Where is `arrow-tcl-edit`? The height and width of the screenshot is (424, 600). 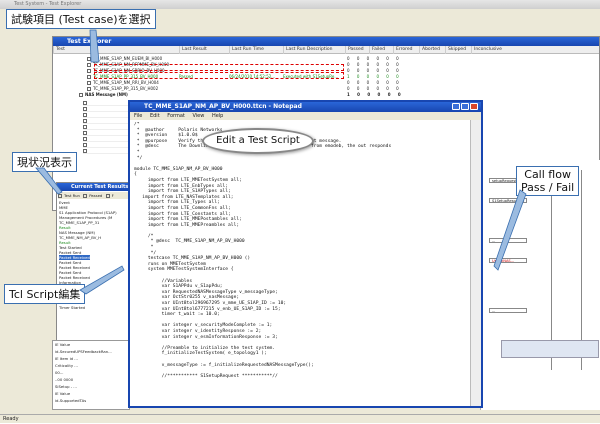
arrow-tcl-edit is located at coordinates (102, 280).